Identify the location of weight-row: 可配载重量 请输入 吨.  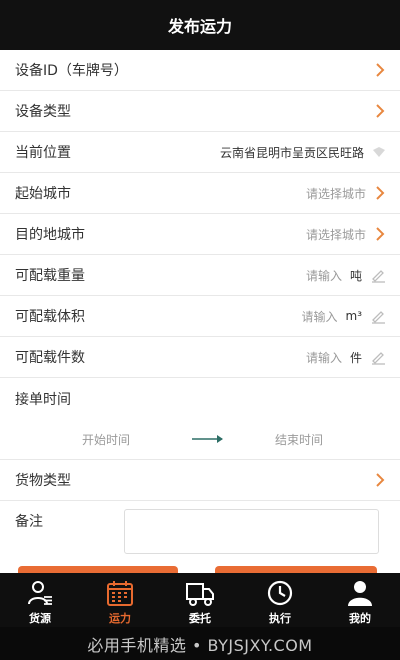
(200, 275).